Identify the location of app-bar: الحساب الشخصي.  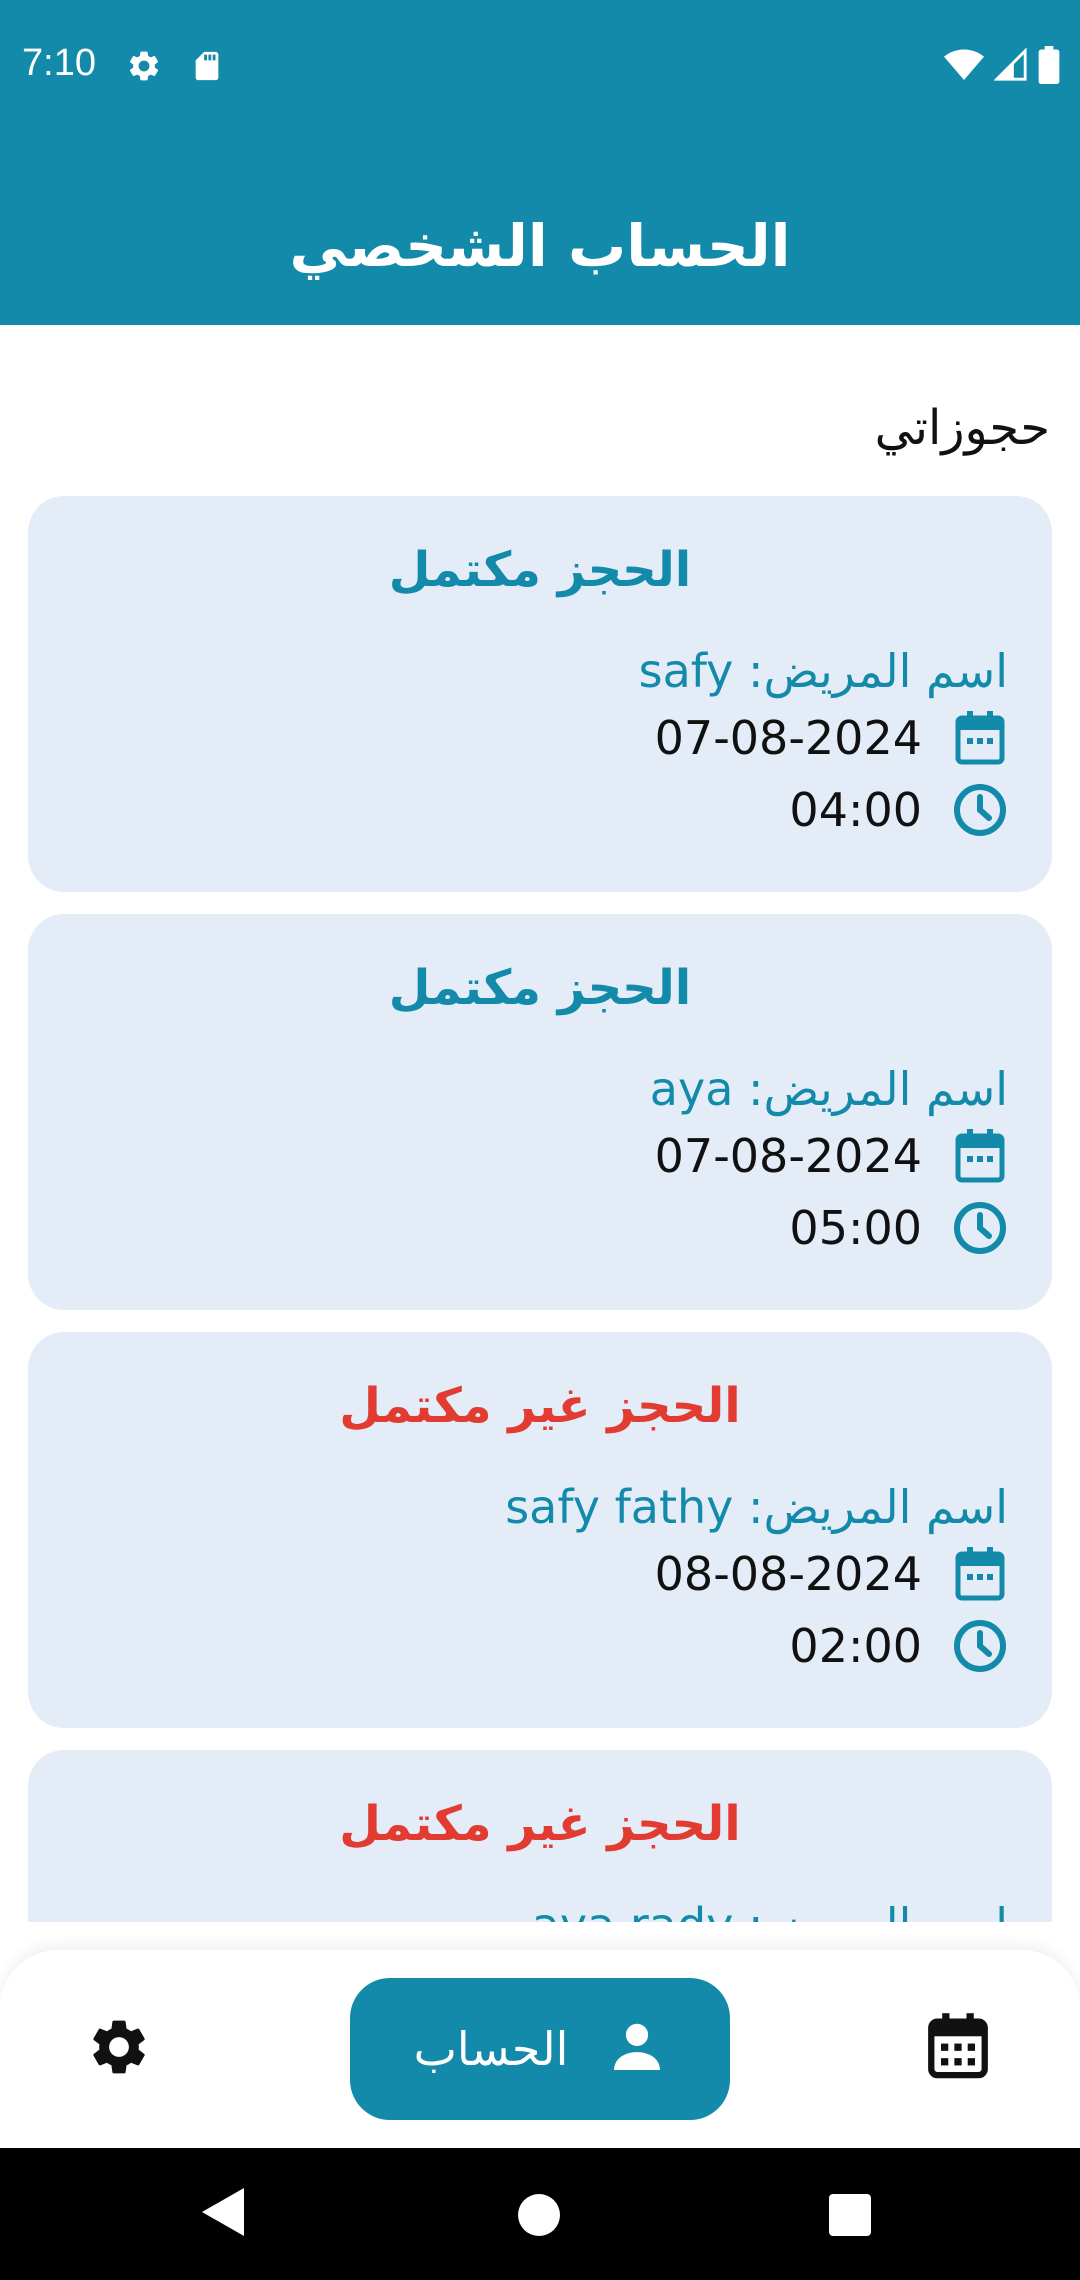
(540, 227).